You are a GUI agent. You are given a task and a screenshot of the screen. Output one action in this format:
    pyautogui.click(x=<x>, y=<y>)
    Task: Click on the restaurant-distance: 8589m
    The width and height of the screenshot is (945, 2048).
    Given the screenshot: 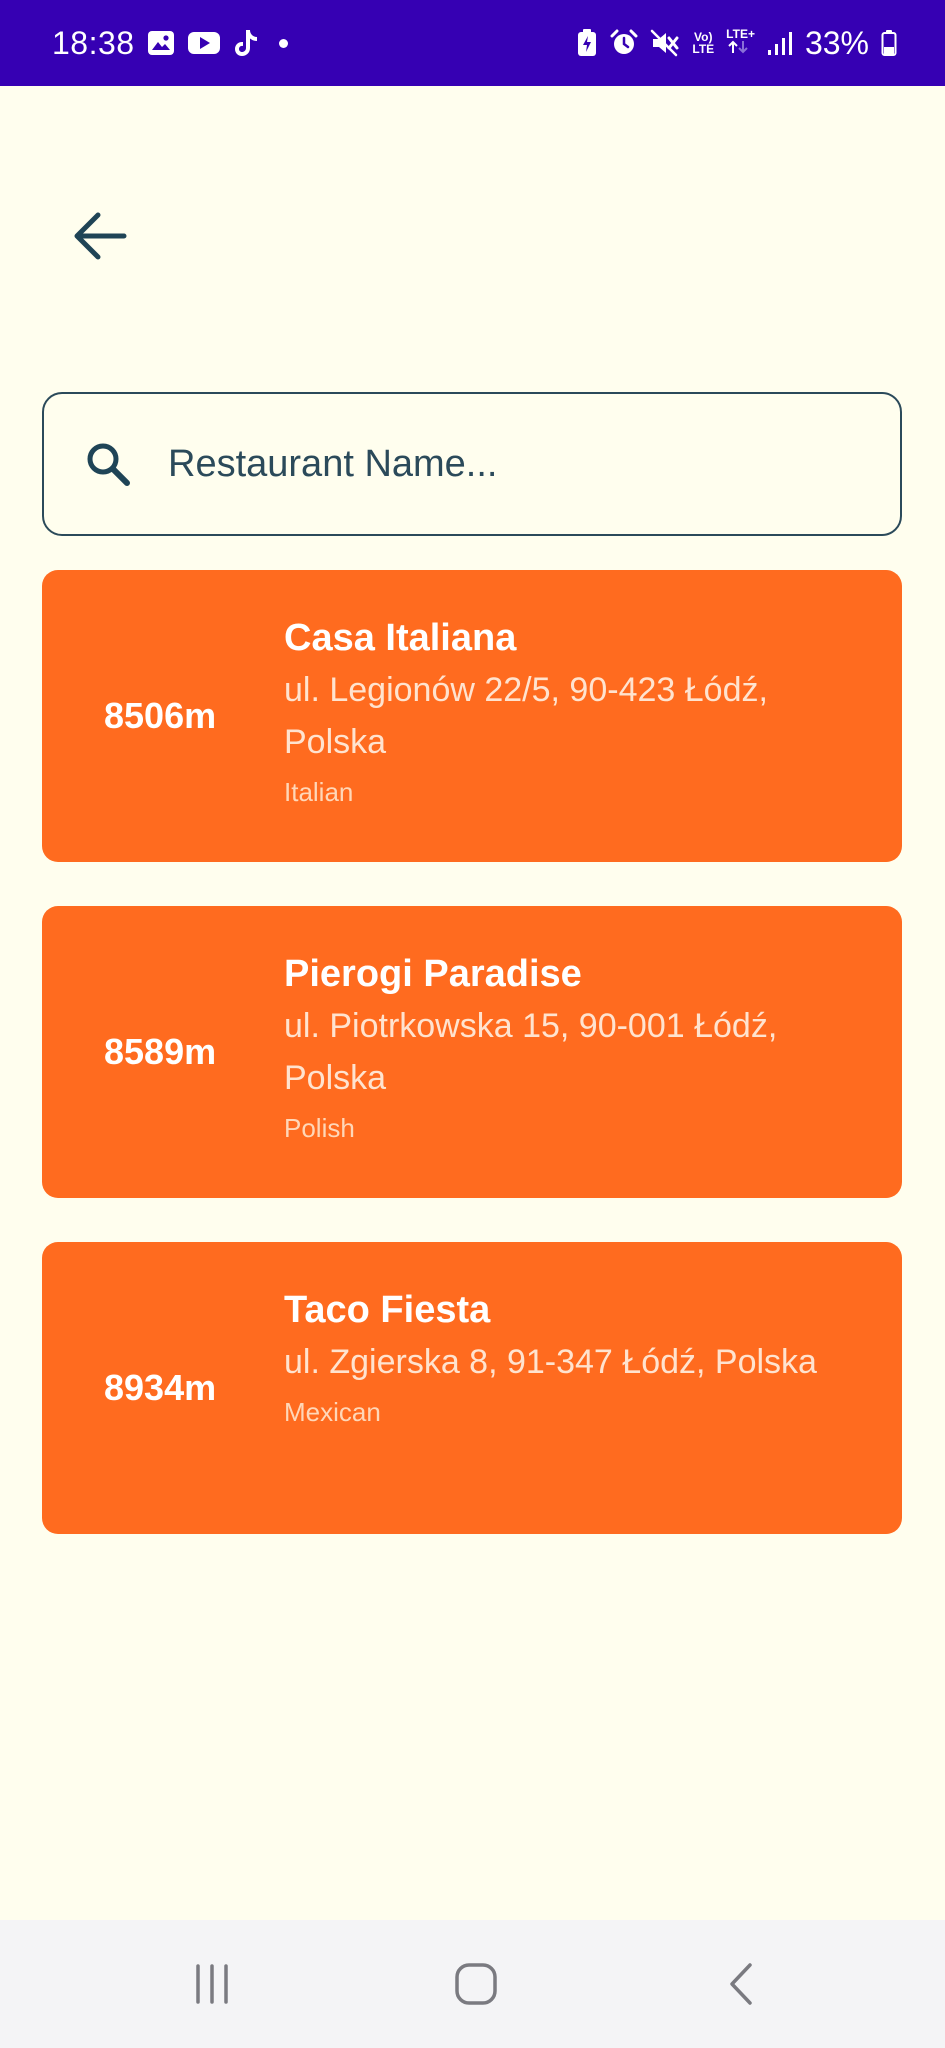 What is the action you would take?
    pyautogui.click(x=160, y=1051)
    